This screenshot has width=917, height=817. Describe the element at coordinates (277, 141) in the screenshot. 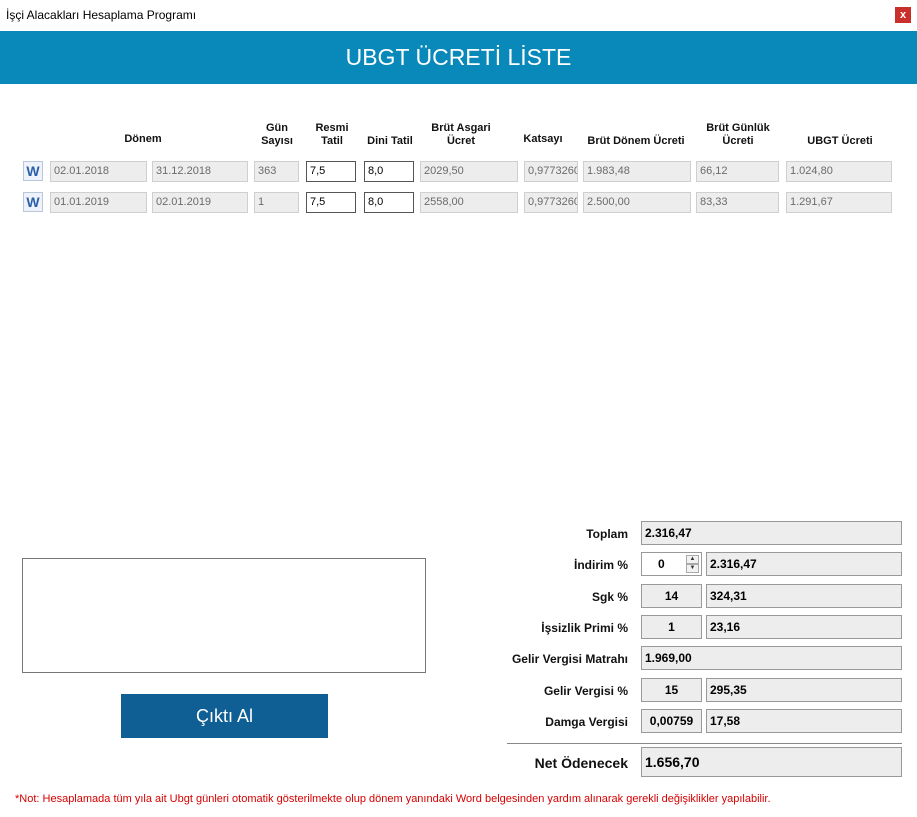

I see `header-gun-sayisi-line2: Sayısı` at that location.